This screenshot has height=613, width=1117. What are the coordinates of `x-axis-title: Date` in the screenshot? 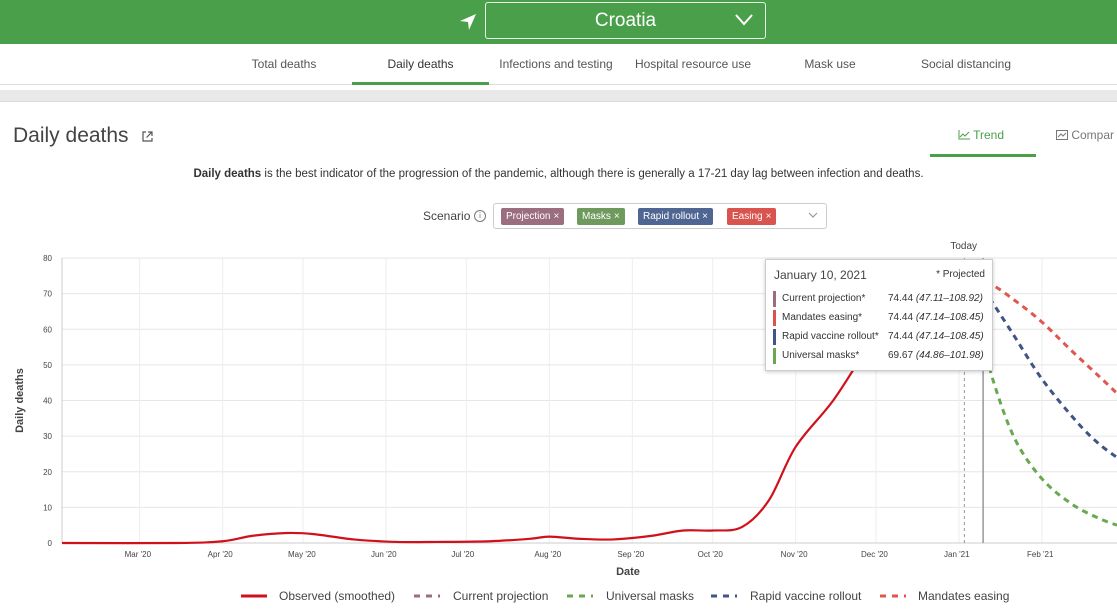 It's located at (628, 572).